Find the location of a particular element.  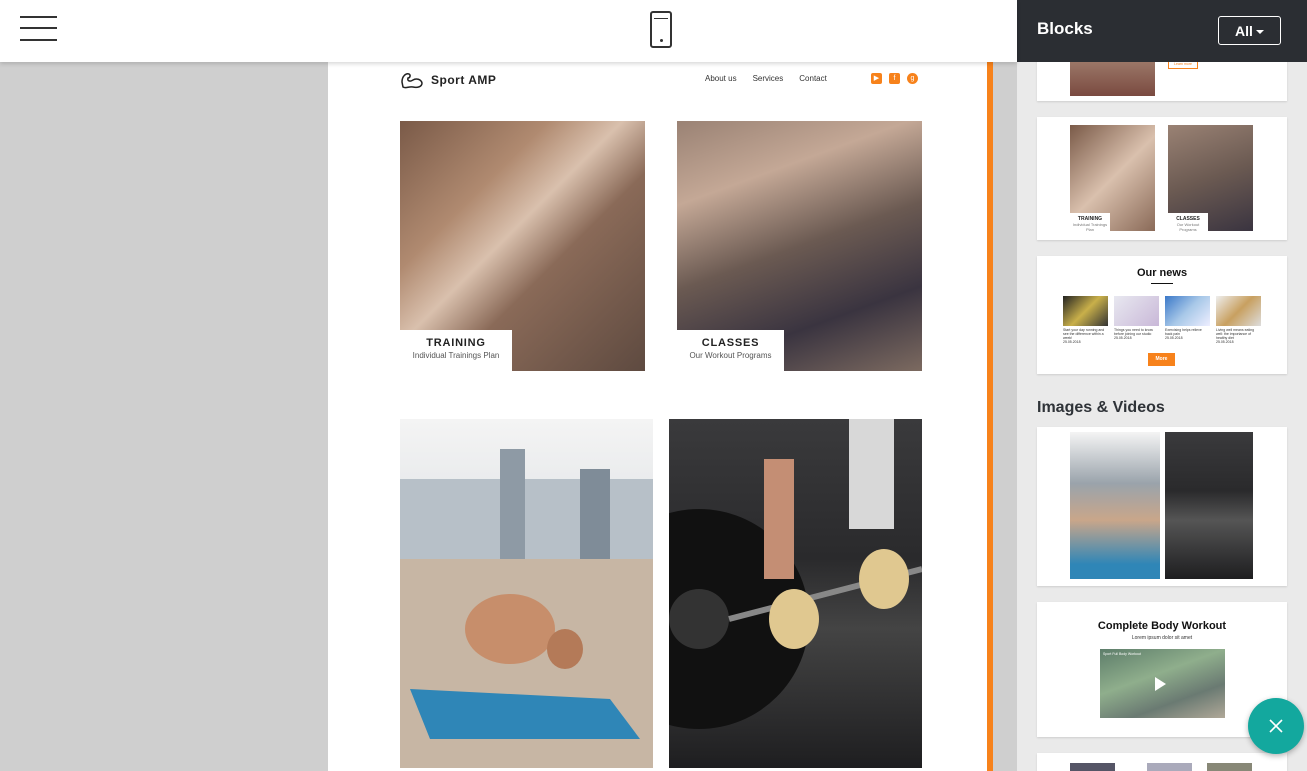

social-links: ▶ f g is located at coordinates (894, 78).